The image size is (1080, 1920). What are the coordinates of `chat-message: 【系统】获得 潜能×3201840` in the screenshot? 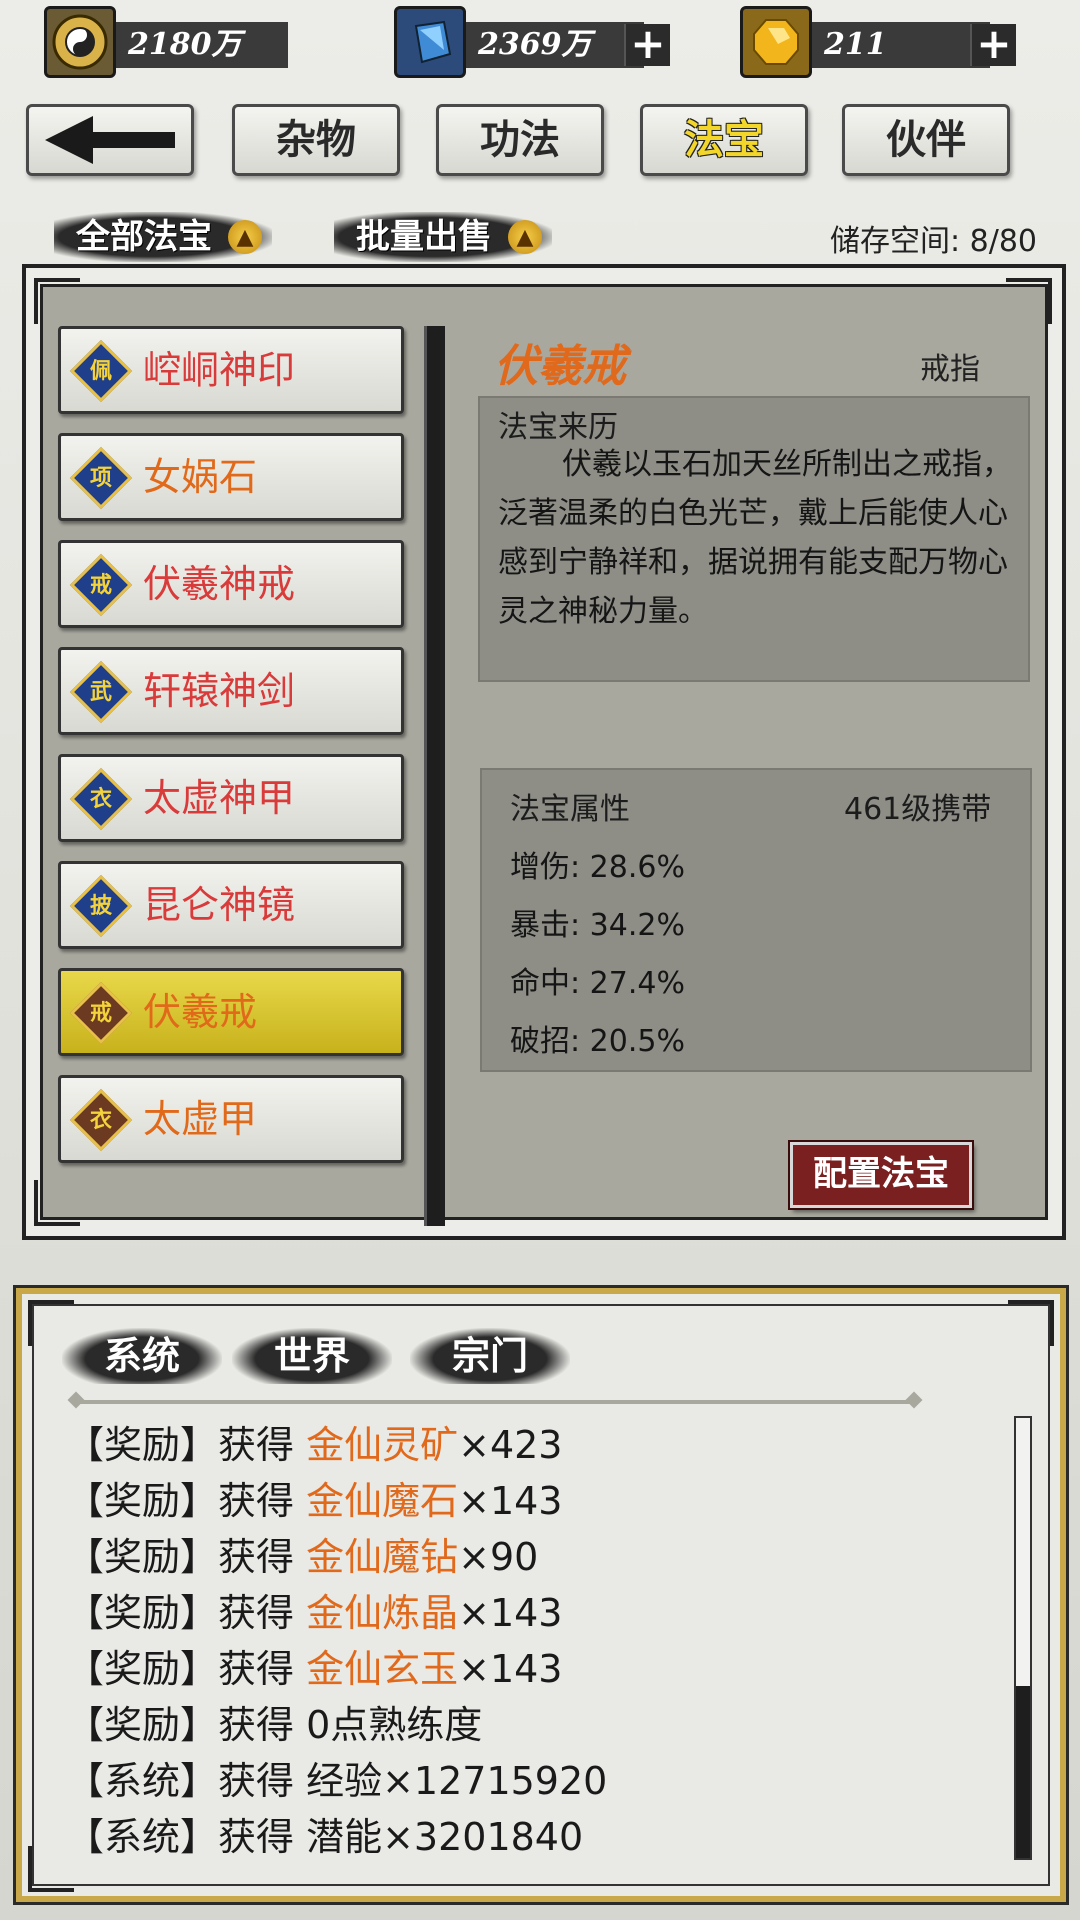 It's located at (325, 1837).